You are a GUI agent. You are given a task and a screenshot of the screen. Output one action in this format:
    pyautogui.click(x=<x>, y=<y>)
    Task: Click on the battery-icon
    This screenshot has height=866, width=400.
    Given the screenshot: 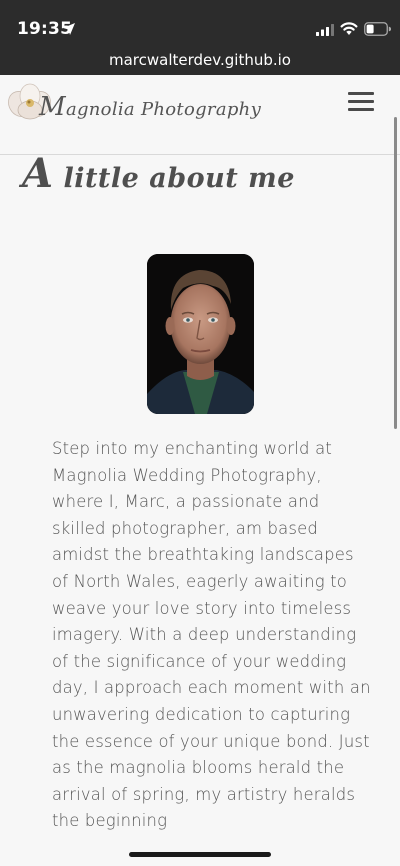 What is the action you would take?
    pyautogui.click(x=377, y=29)
    